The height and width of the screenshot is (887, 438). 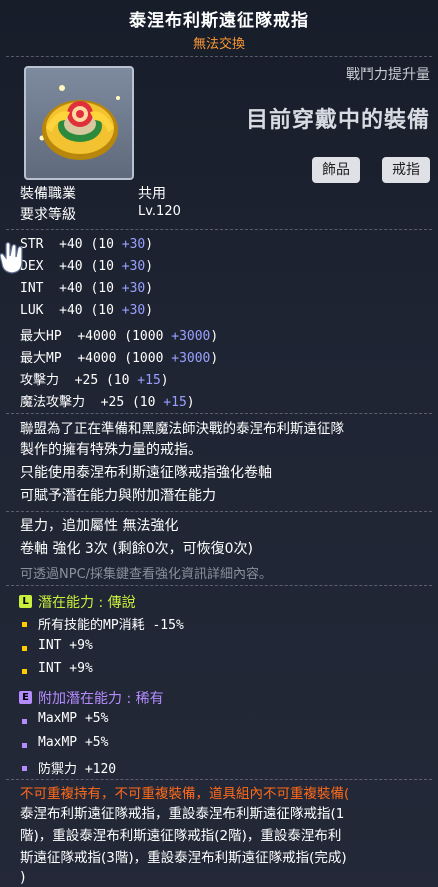 I want to click on tag-accessory: 飾品, so click(x=336, y=170).